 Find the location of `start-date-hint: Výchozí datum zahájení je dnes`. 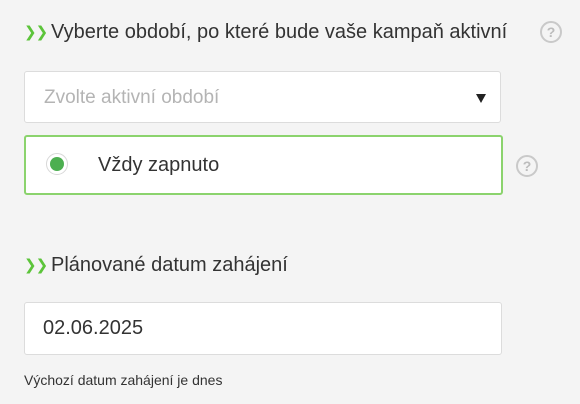

start-date-hint: Výchozí datum zahájení je dnes is located at coordinates (123, 380).